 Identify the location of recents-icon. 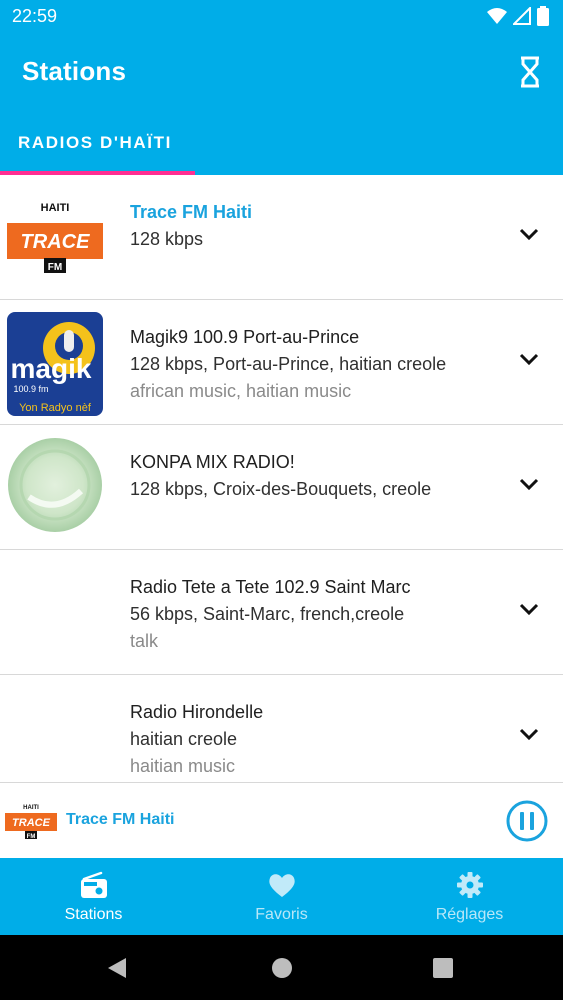
(443, 968).